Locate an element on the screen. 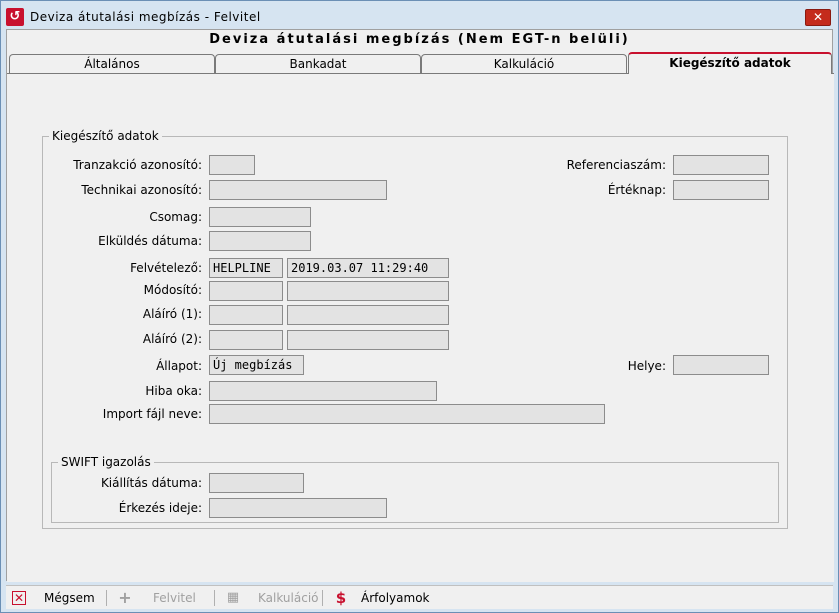 This screenshot has width=839, height=613. alairo1-label: Aláíró (1): is located at coordinates (172, 314).